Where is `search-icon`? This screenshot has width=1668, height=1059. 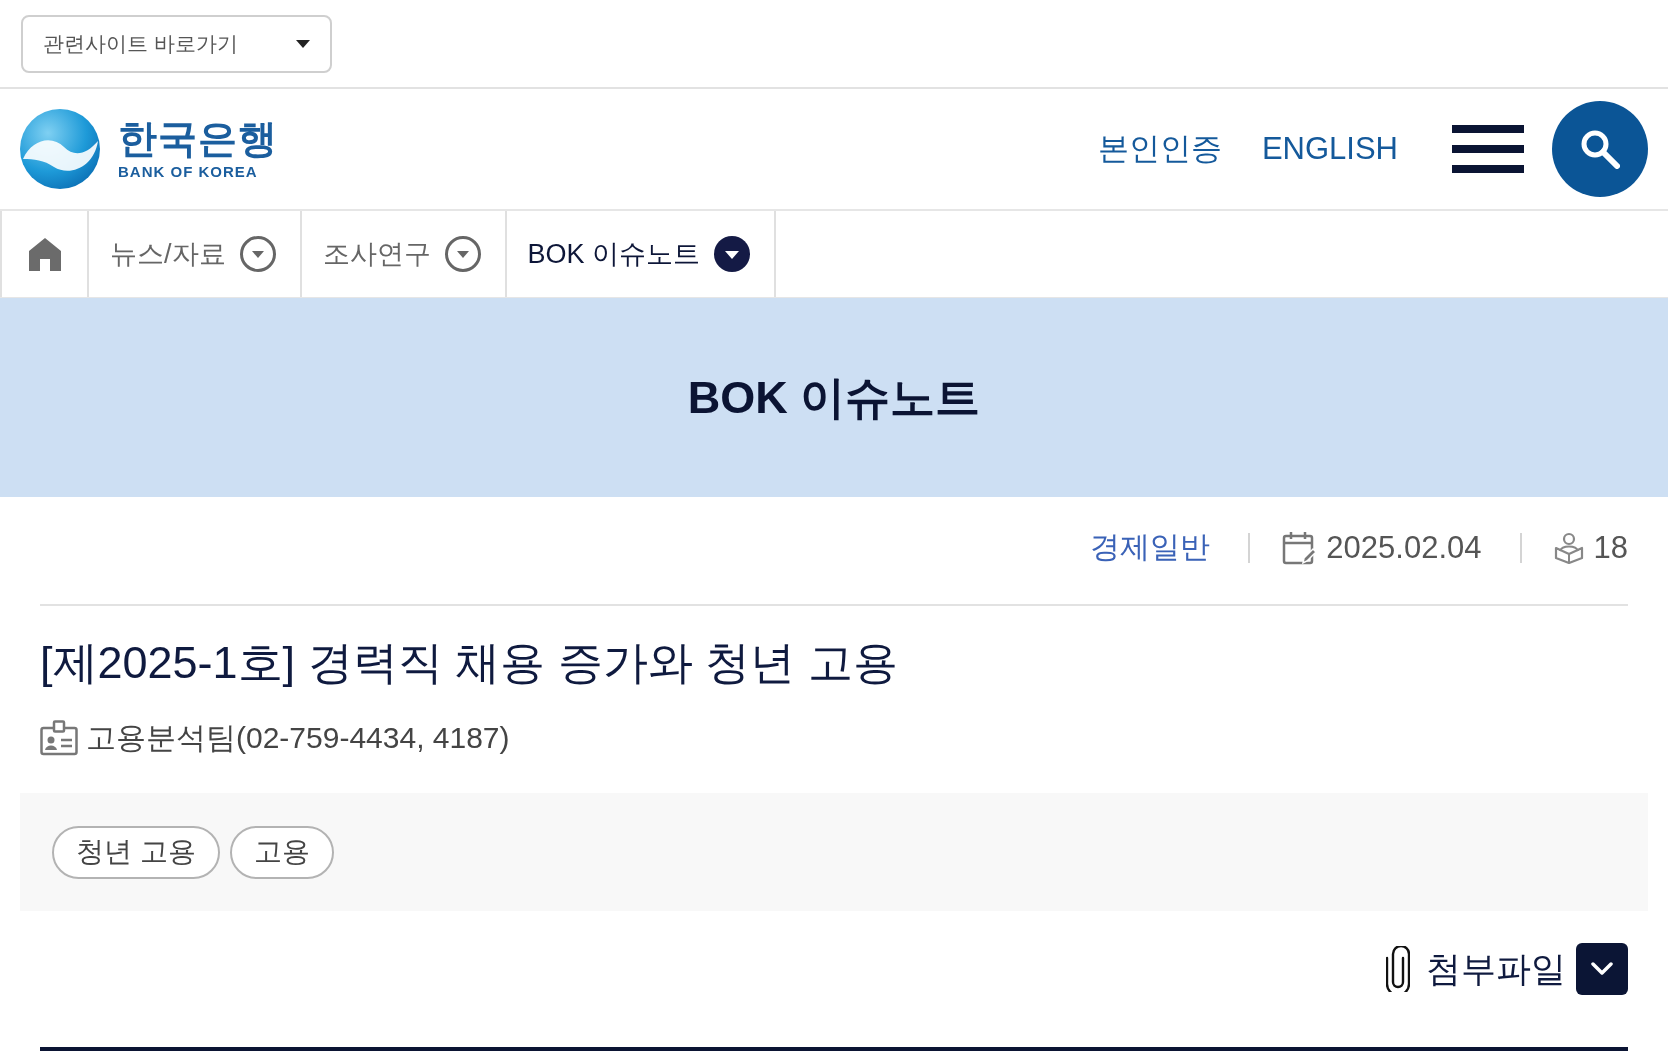
search-icon is located at coordinates (1600, 149).